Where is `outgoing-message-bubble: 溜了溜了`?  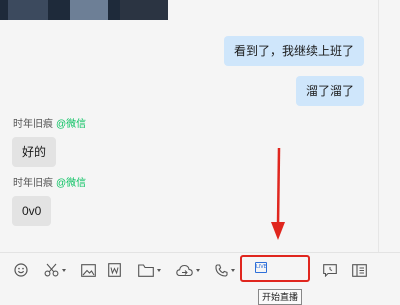
outgoing-message-bubble: 溜了溜了 is located at coordinates (329, 91).